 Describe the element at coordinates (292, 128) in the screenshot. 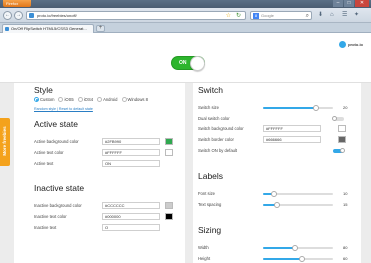

I see `switch-bg-color-input: #FFFFFF` at that location.